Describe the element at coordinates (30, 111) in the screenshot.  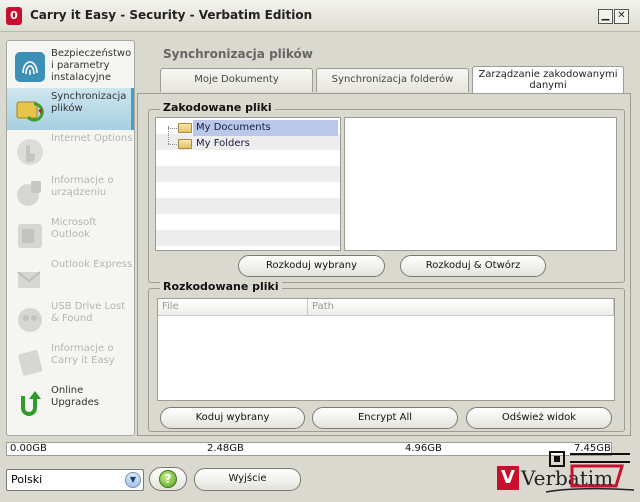
I see `sync-folders-icon` at that location.